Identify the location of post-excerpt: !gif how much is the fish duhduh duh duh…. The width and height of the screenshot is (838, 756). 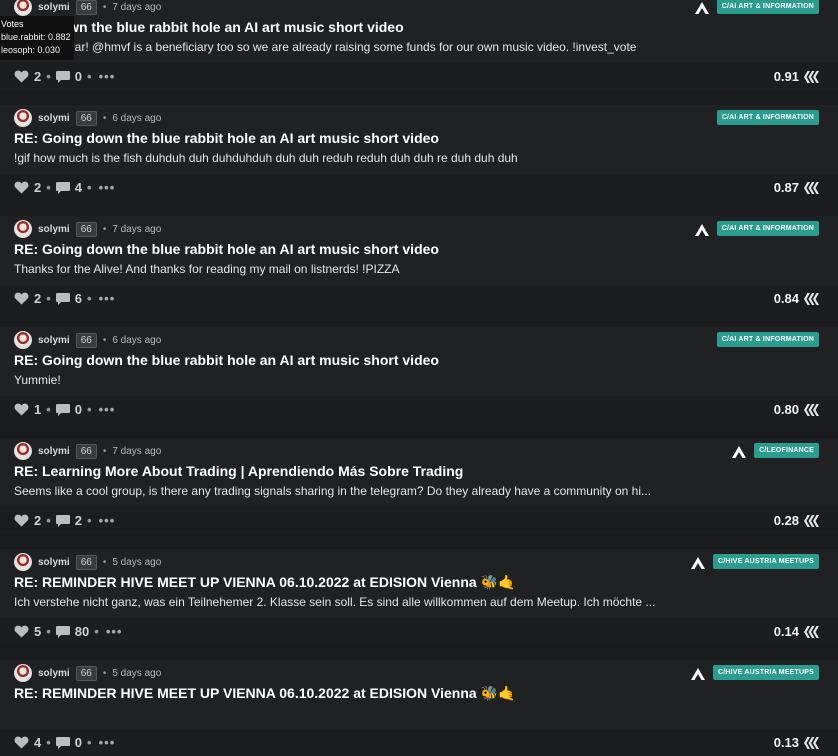
(266, 158).